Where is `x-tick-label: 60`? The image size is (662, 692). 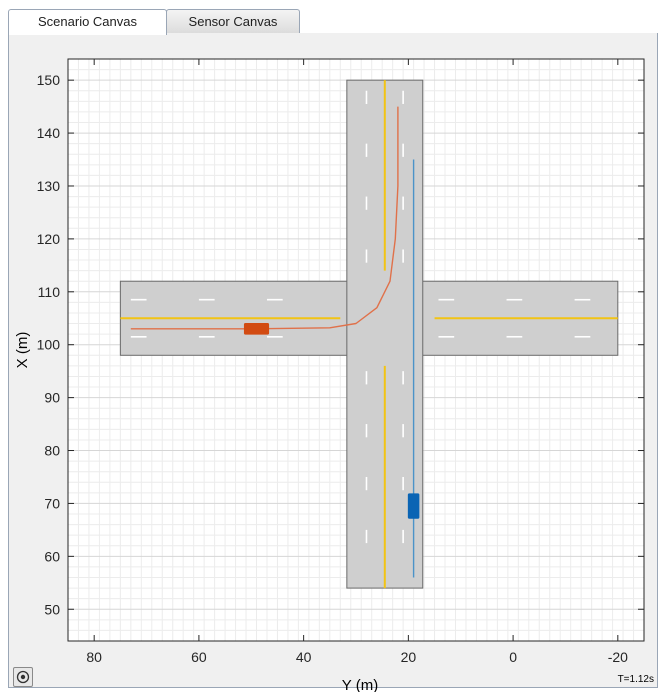 x-tick-label: 60 is located at coordinates (199, 657).